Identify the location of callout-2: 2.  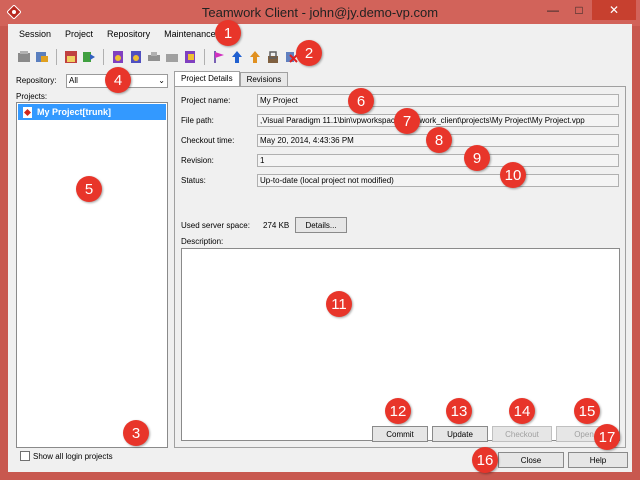
(309, 53).